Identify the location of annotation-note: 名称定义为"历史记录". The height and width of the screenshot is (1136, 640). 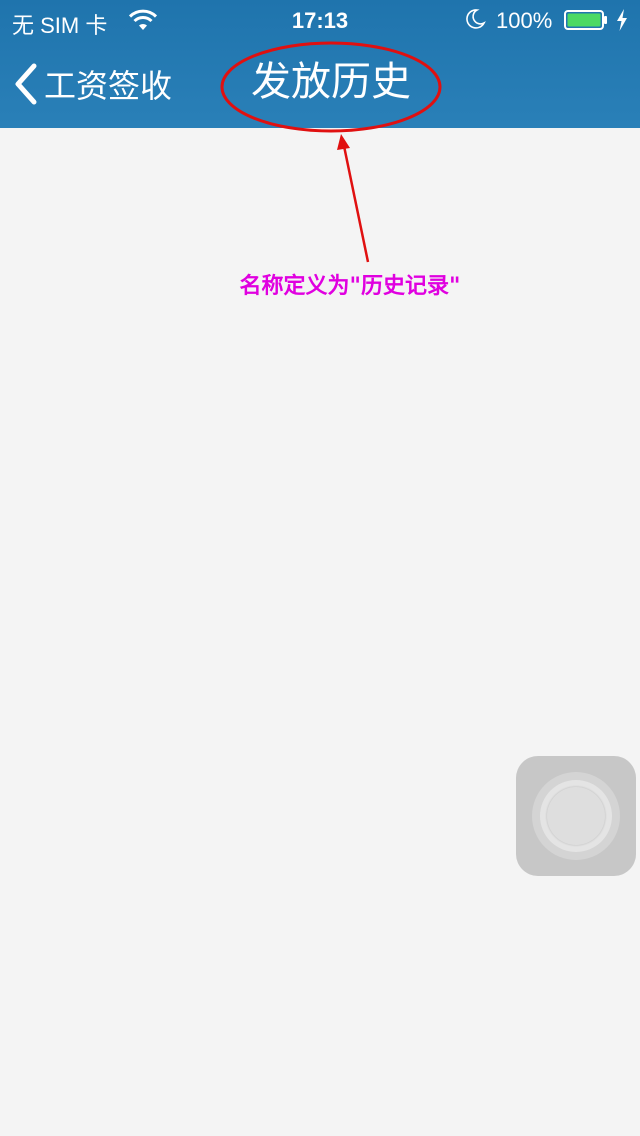
(350, 286).